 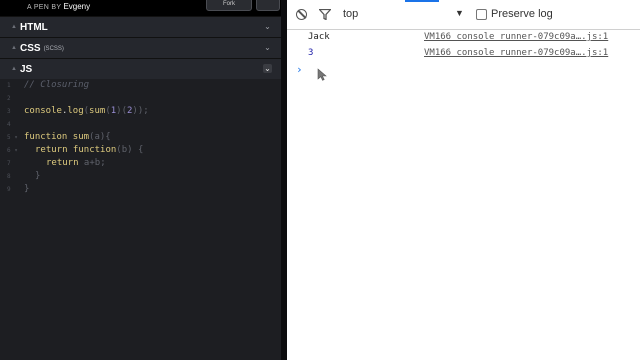 What do you see at coordinates (422, 1) in the screenshot?
I see `active-tab-indicator` at bounding box center [422, 1].